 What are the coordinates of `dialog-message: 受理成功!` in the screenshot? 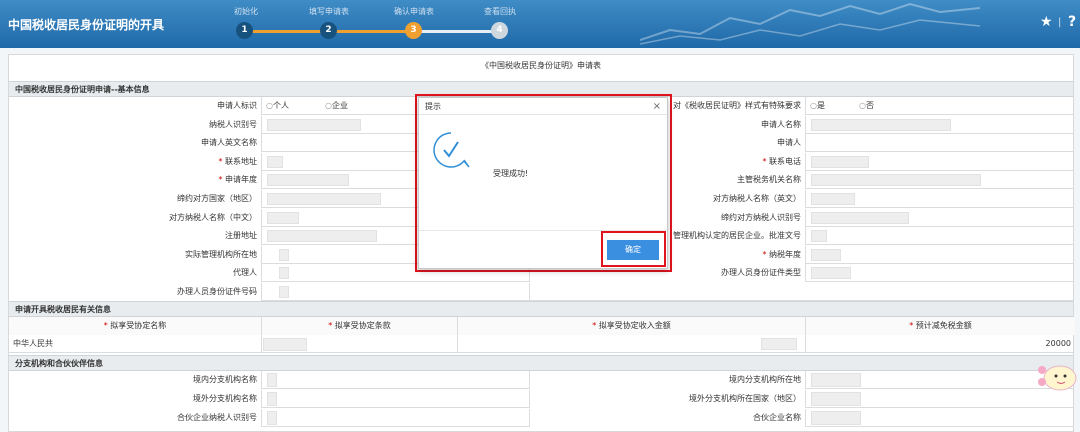 It's located at (511, 173).